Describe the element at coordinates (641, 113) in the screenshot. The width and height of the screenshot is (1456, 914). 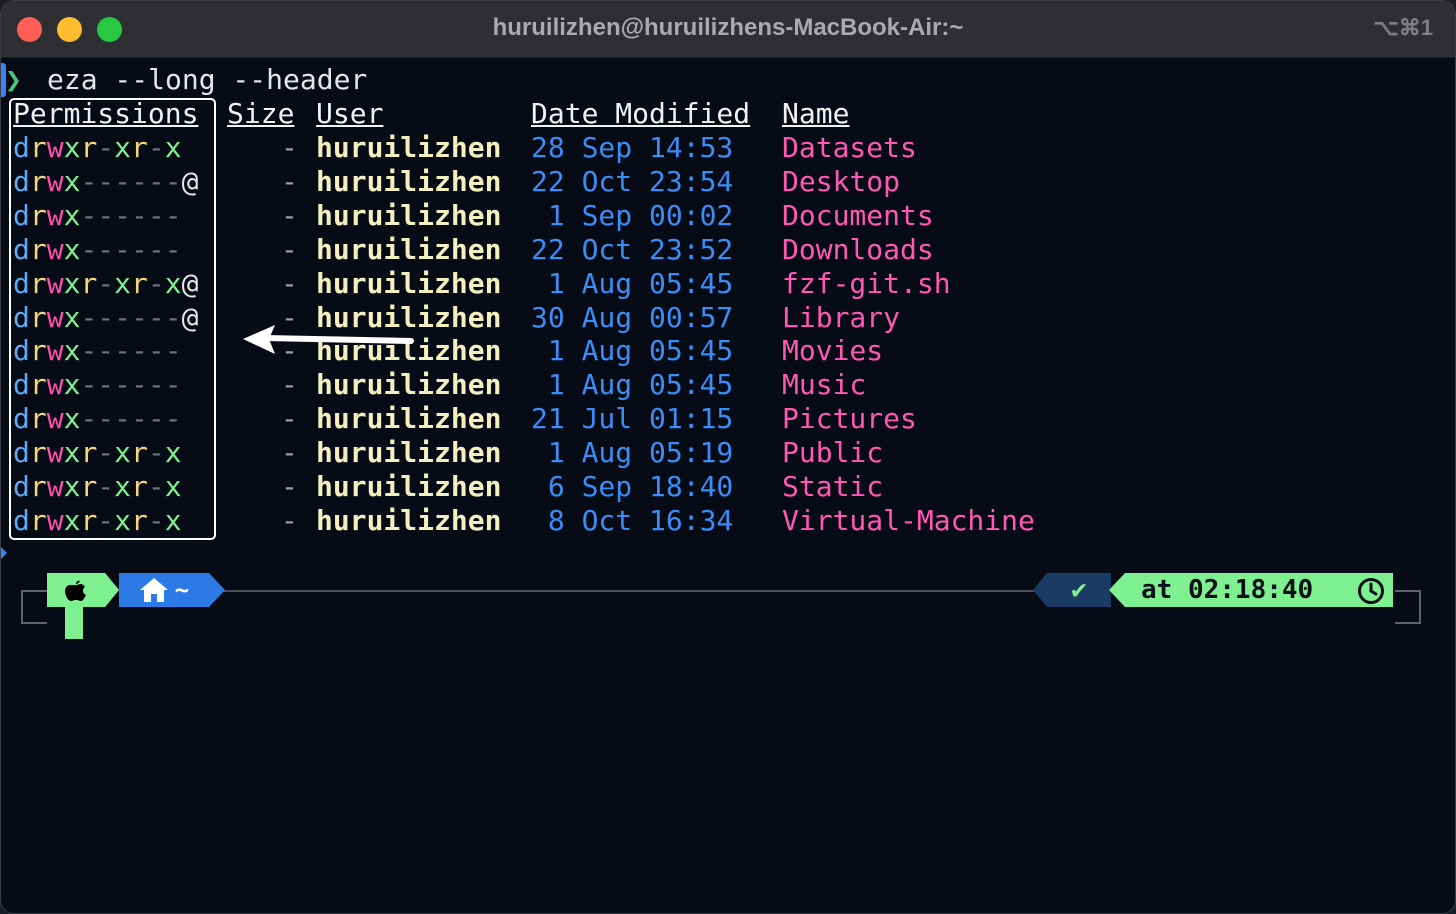
I see `header-date-modified: Date Modified` at that location.